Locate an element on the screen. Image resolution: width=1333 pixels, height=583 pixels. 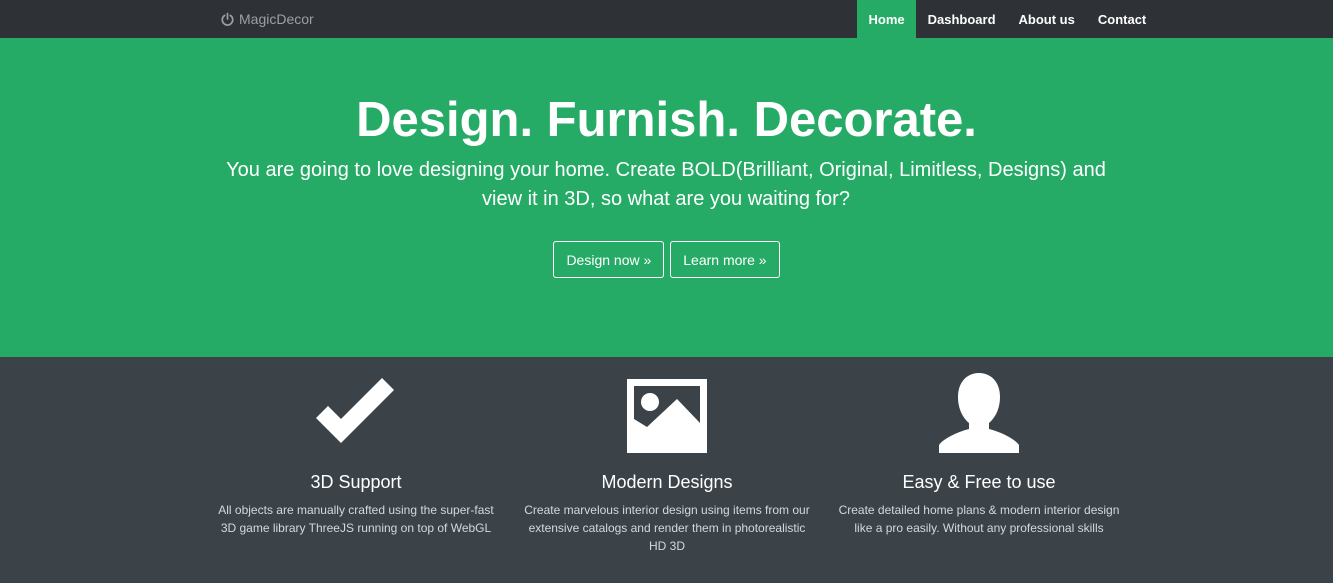
power-icon is located at coordinates (227, 19).